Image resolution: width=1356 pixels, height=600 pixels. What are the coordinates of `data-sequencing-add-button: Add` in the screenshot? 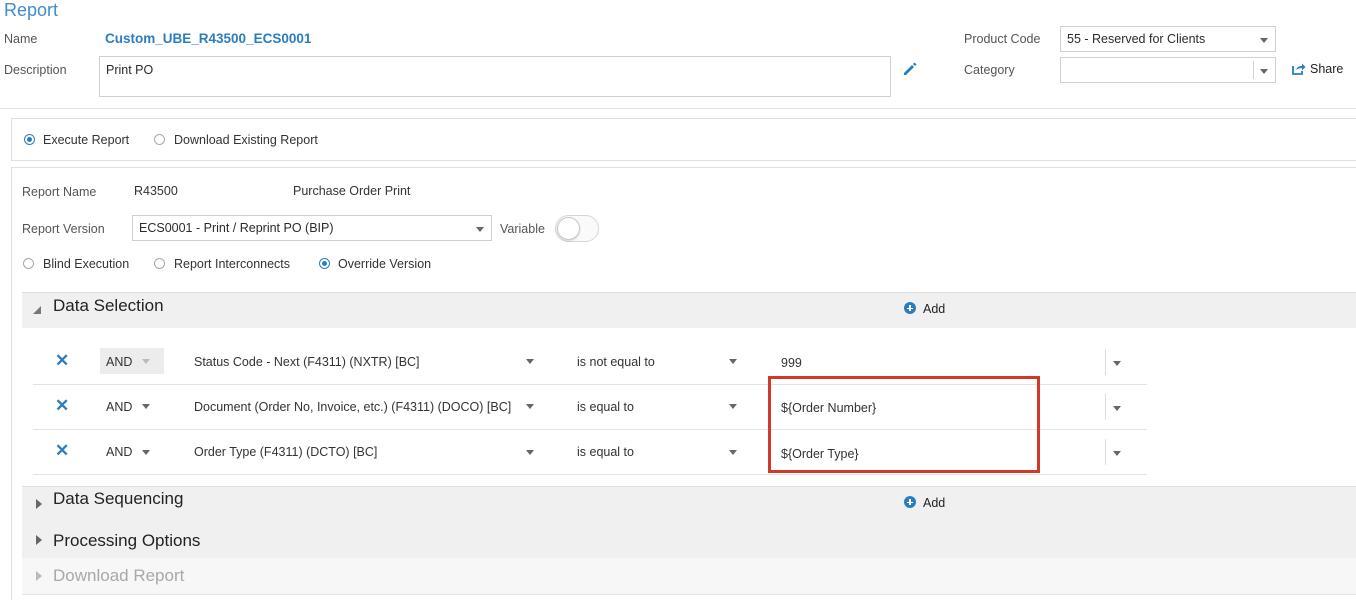 It's located at (934, 503).